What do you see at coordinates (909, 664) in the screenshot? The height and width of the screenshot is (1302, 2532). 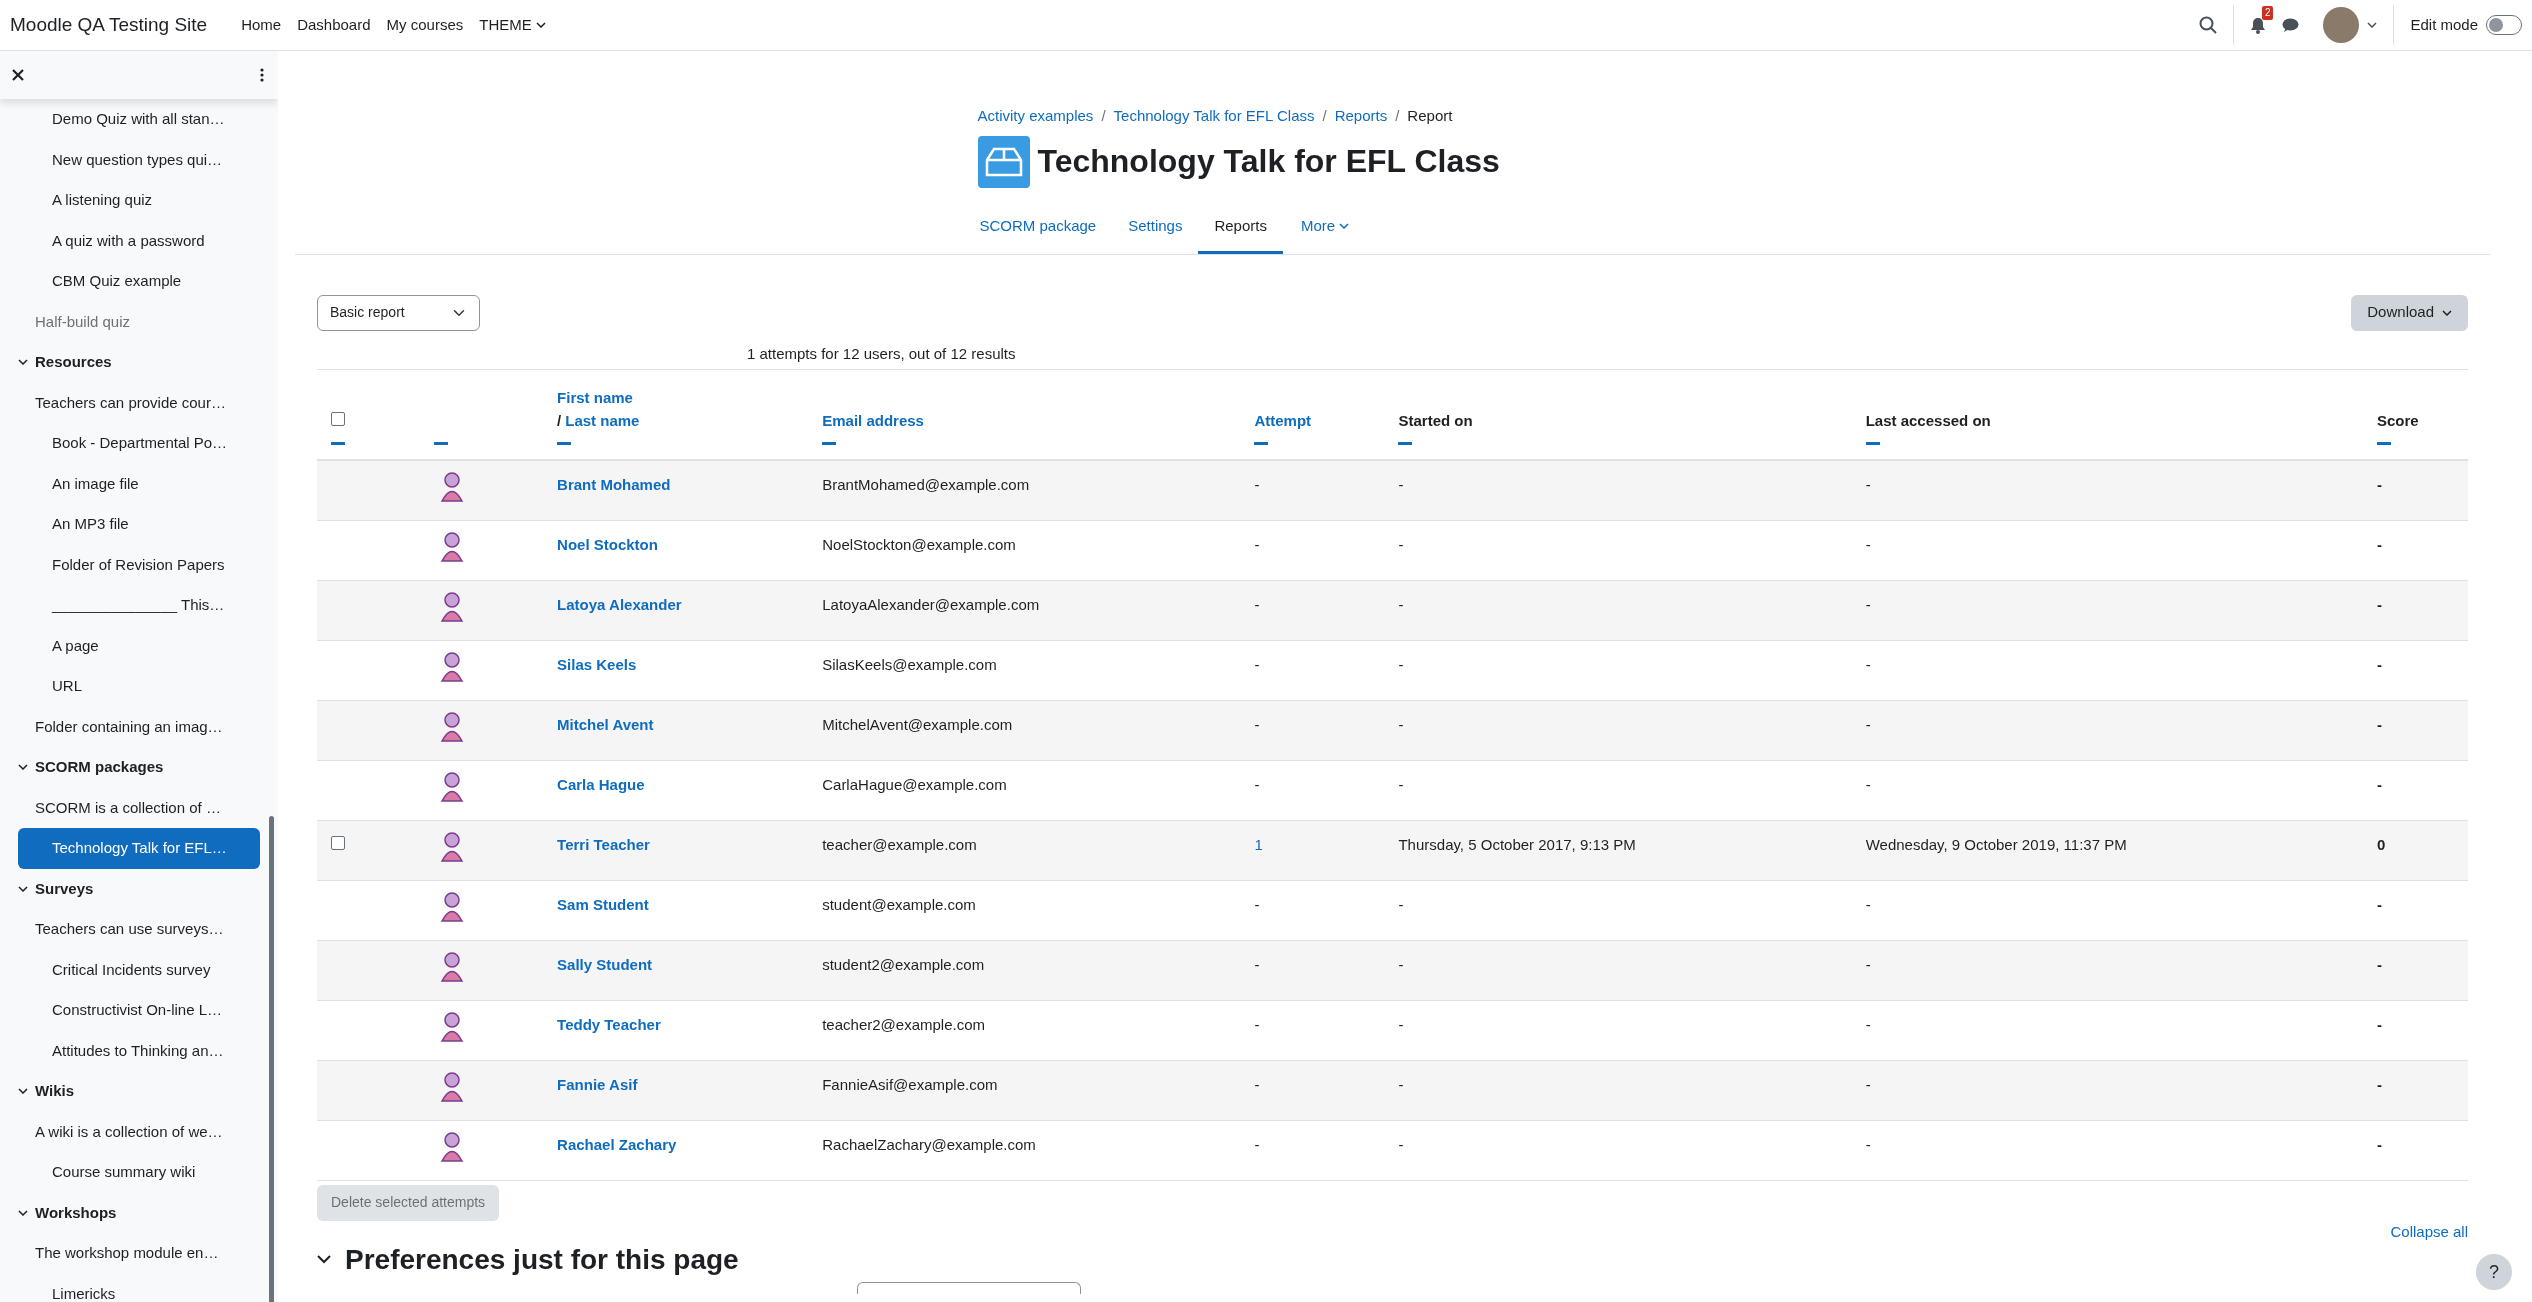 I see `email-text: SilasKeels@example.com` at bounding box center [909, 664].